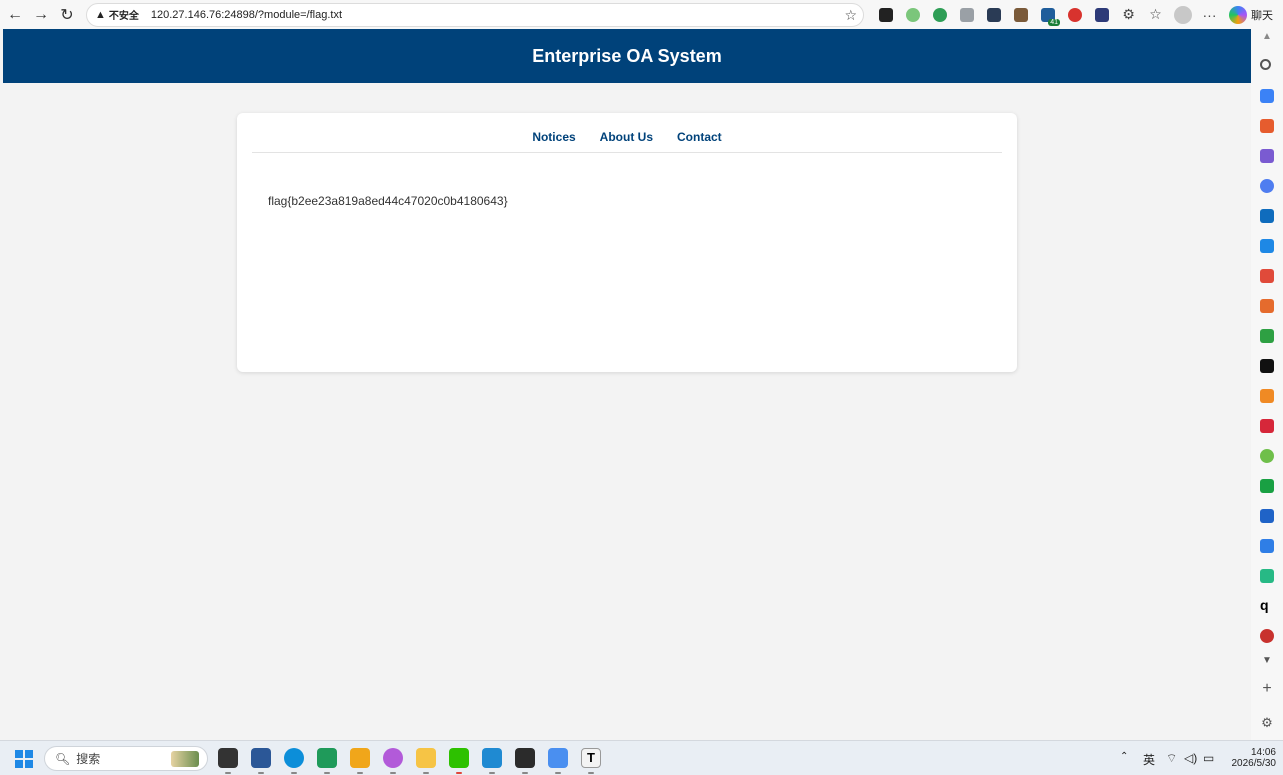 Image resolution: width=1283 pixels, height=775 pixels. Describe the element at coordinates (1265, 64) in the screenshot. I see `sidebar-search-icon` at that location.